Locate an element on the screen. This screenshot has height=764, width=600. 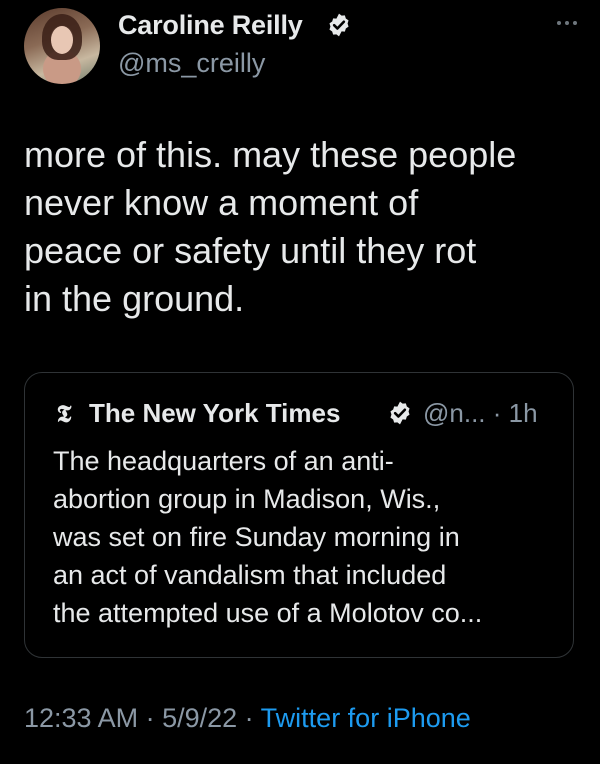
more-options-icon is located at coordinates (567, 23).